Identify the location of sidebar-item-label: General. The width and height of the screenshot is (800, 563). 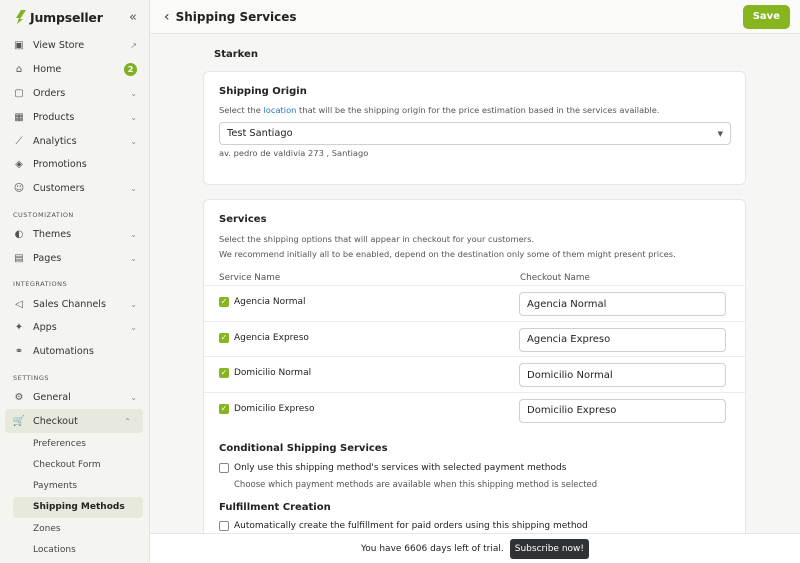
(52, 397).